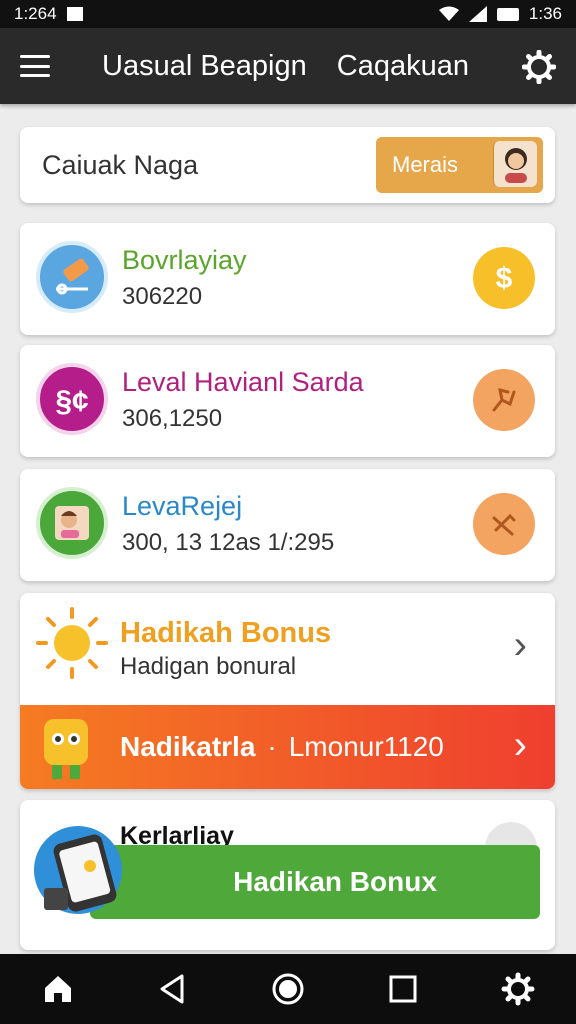  Describe the element at coordinates (243, 382) in the screenshot. I see `row-title: Leval Havianl Sarda` at that location.